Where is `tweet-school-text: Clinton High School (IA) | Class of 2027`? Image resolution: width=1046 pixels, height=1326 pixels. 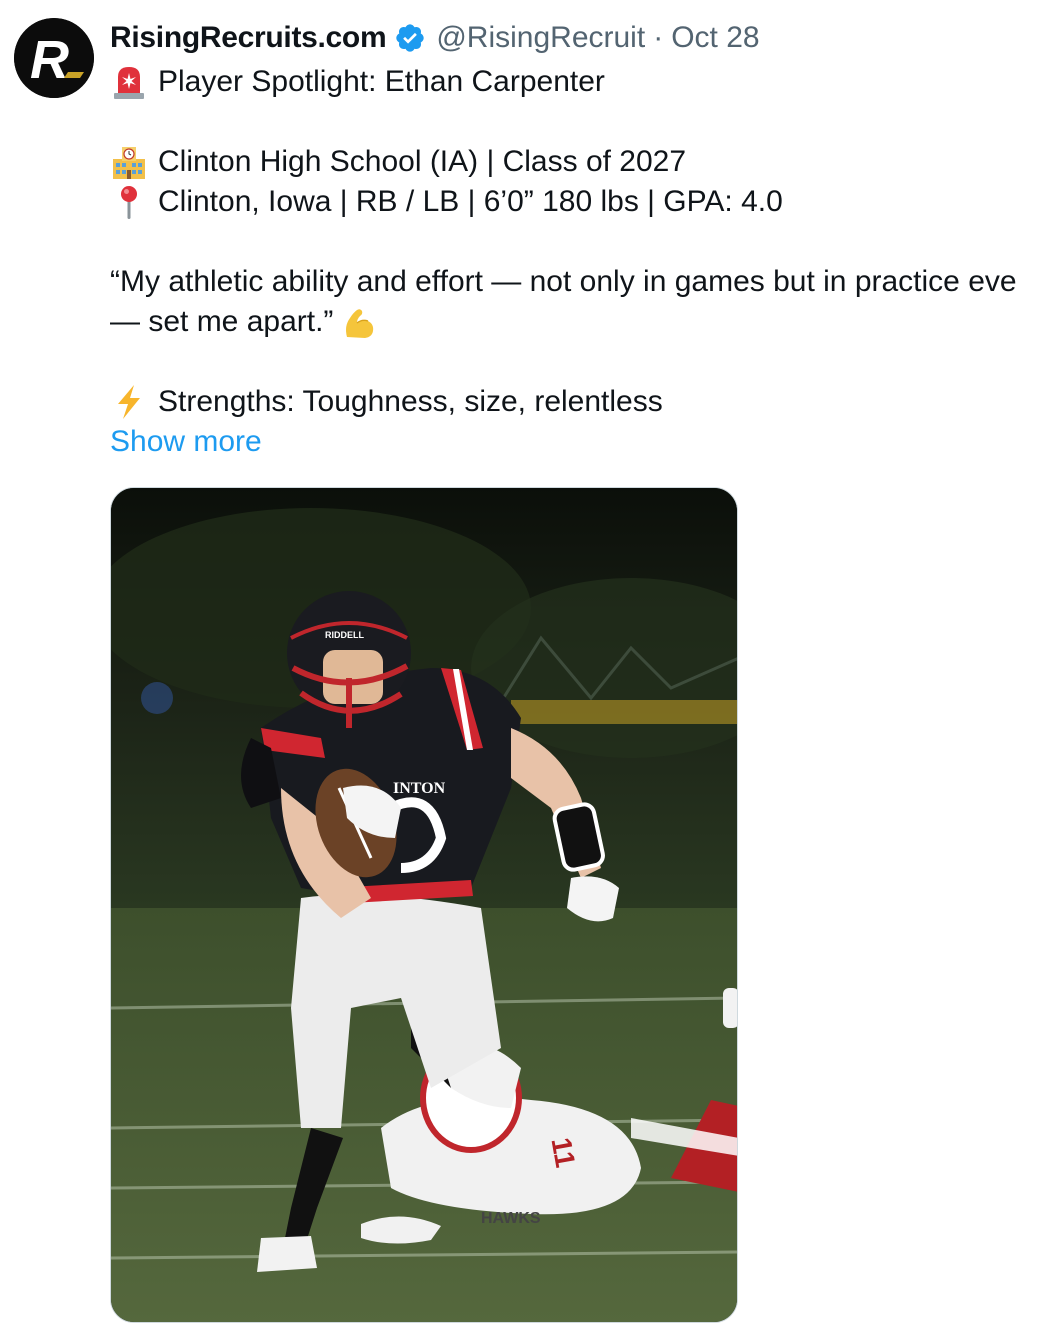
tweet-school-text: Clinton High School (IA) | Class of 2027 is located at coordinates (422, 161).